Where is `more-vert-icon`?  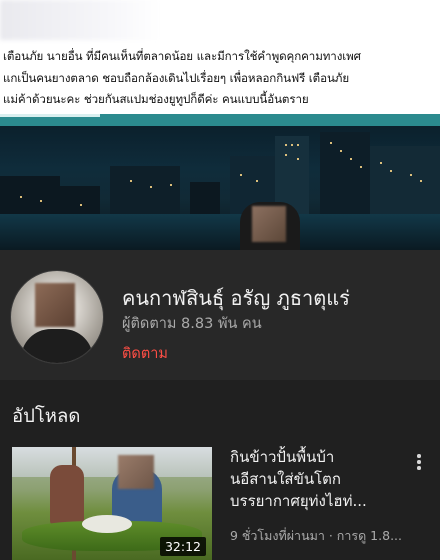 more-vert-icon is located at coordinates (419, 462).